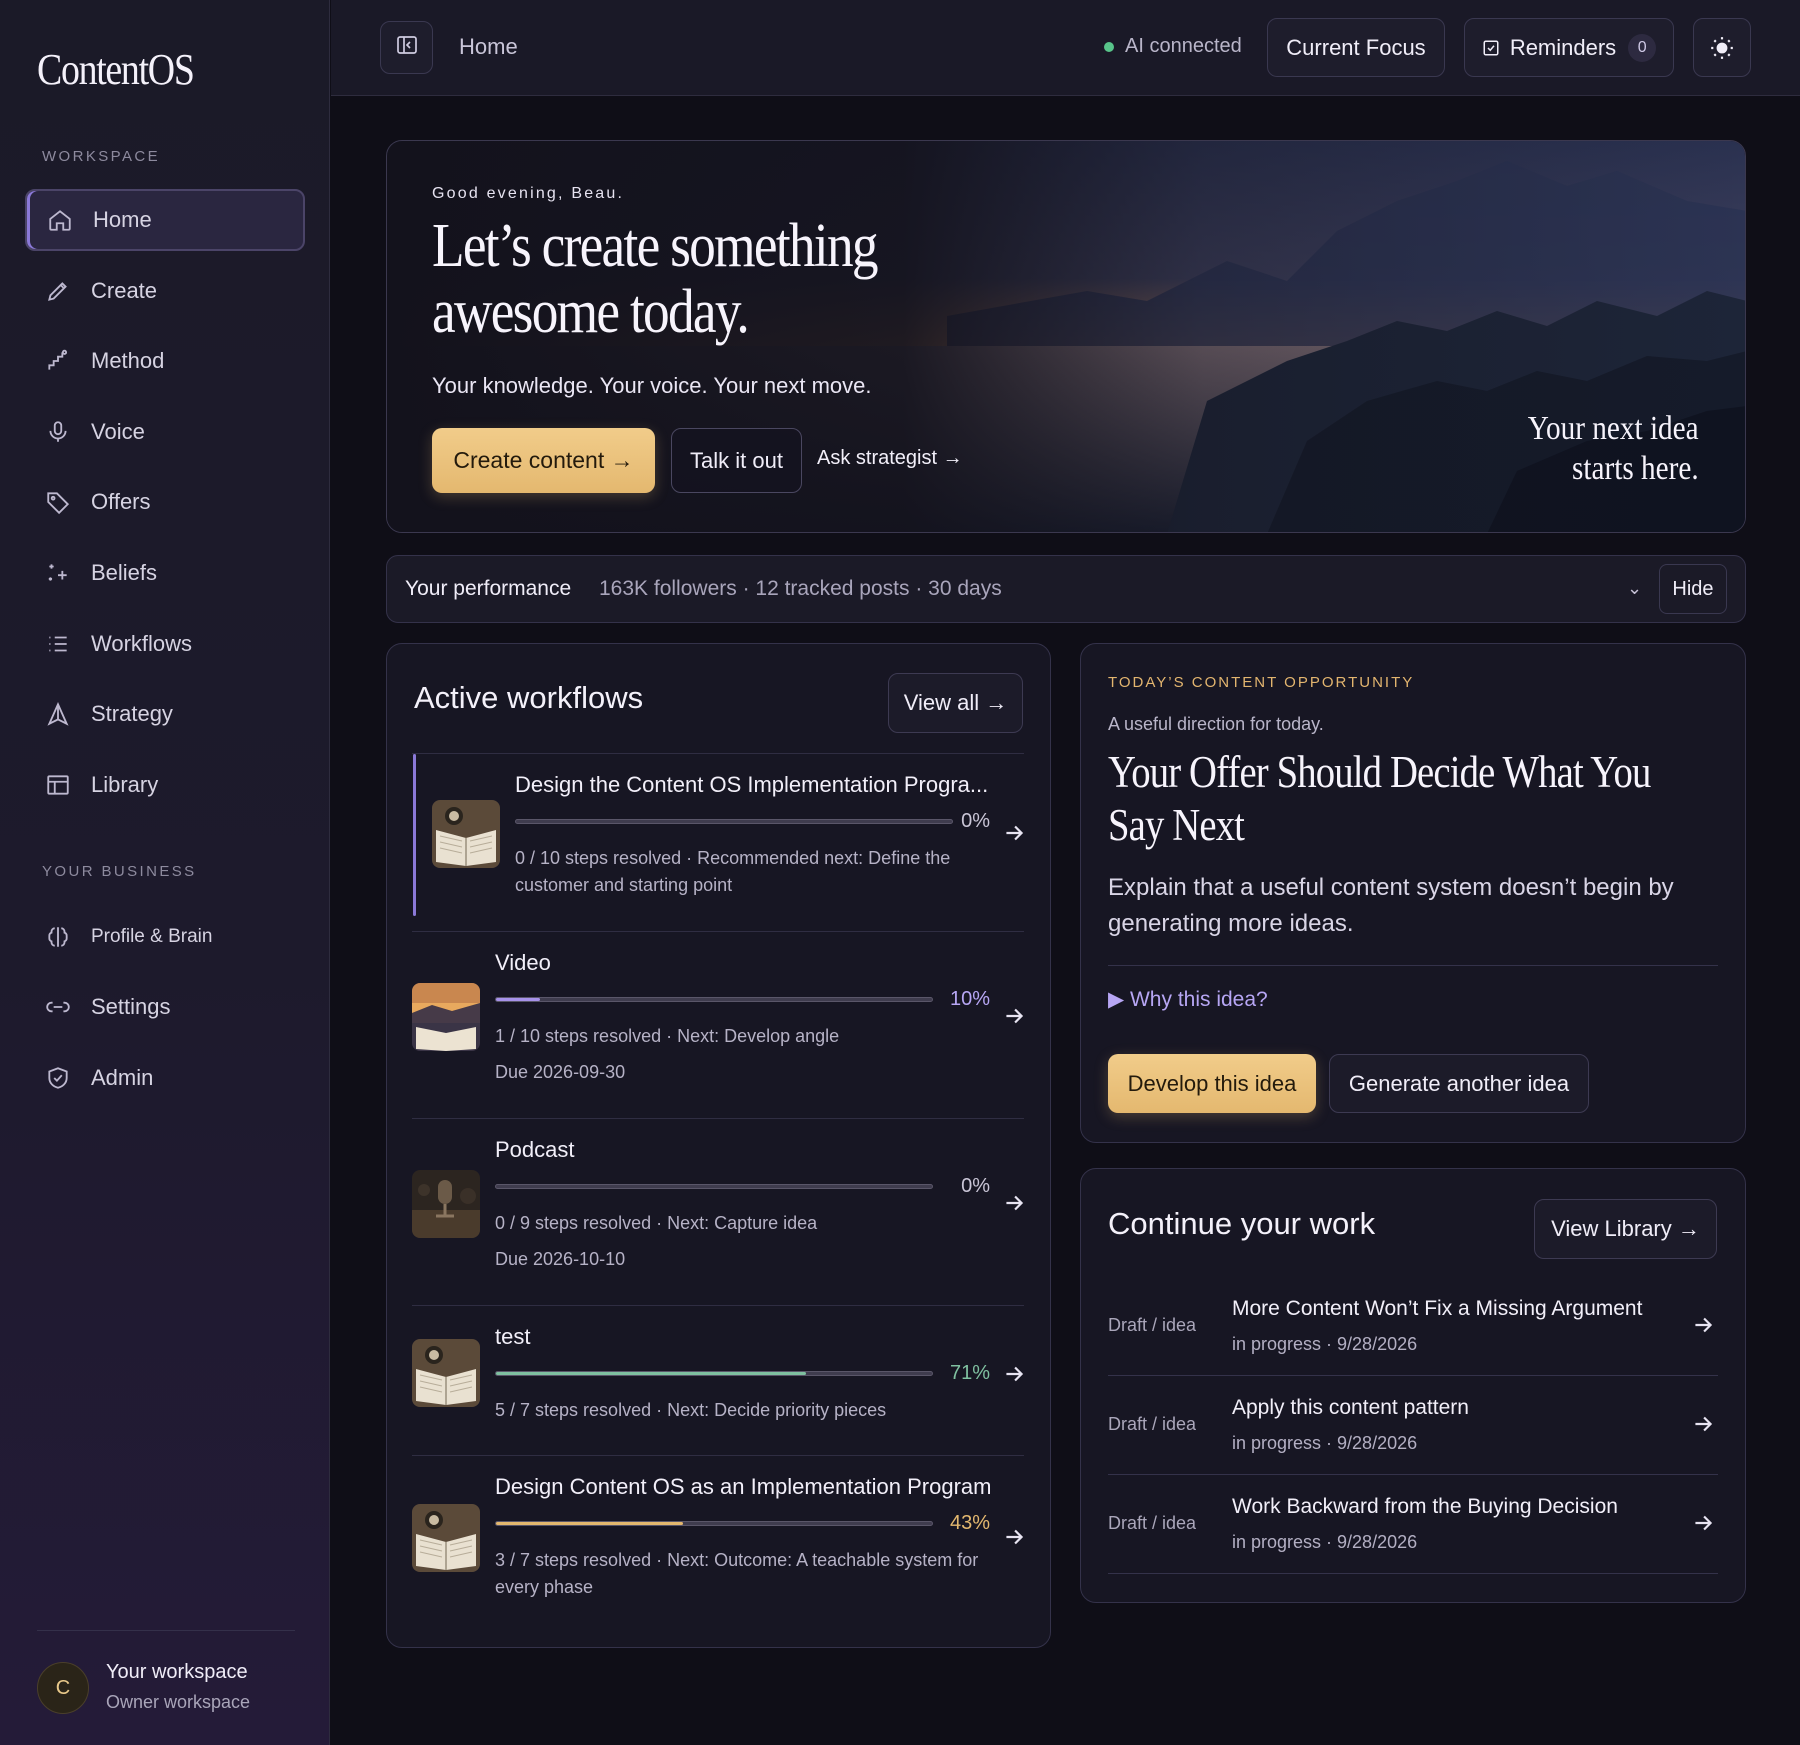 This screenshot has width=1800, height=1745. Describe the element at coordinates (165, 432) in the screenshot. I see `sidebar-item-voice: Voice` at that location.